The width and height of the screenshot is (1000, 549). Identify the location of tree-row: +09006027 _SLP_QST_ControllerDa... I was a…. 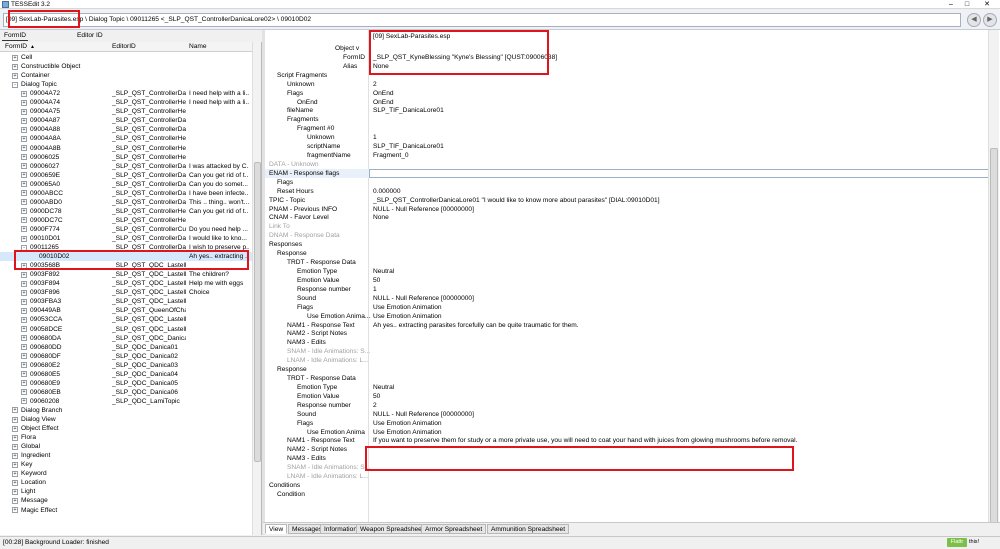
(126, 166).